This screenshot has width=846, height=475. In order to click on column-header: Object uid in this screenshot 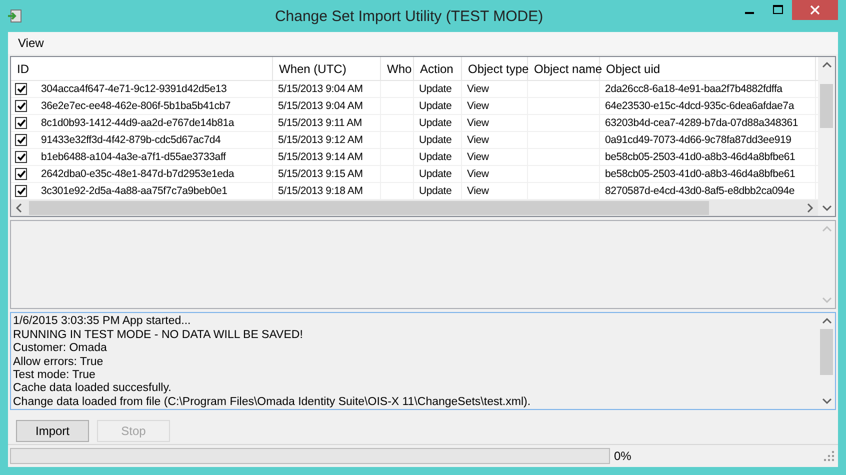, I will do `click(708, 68)`.